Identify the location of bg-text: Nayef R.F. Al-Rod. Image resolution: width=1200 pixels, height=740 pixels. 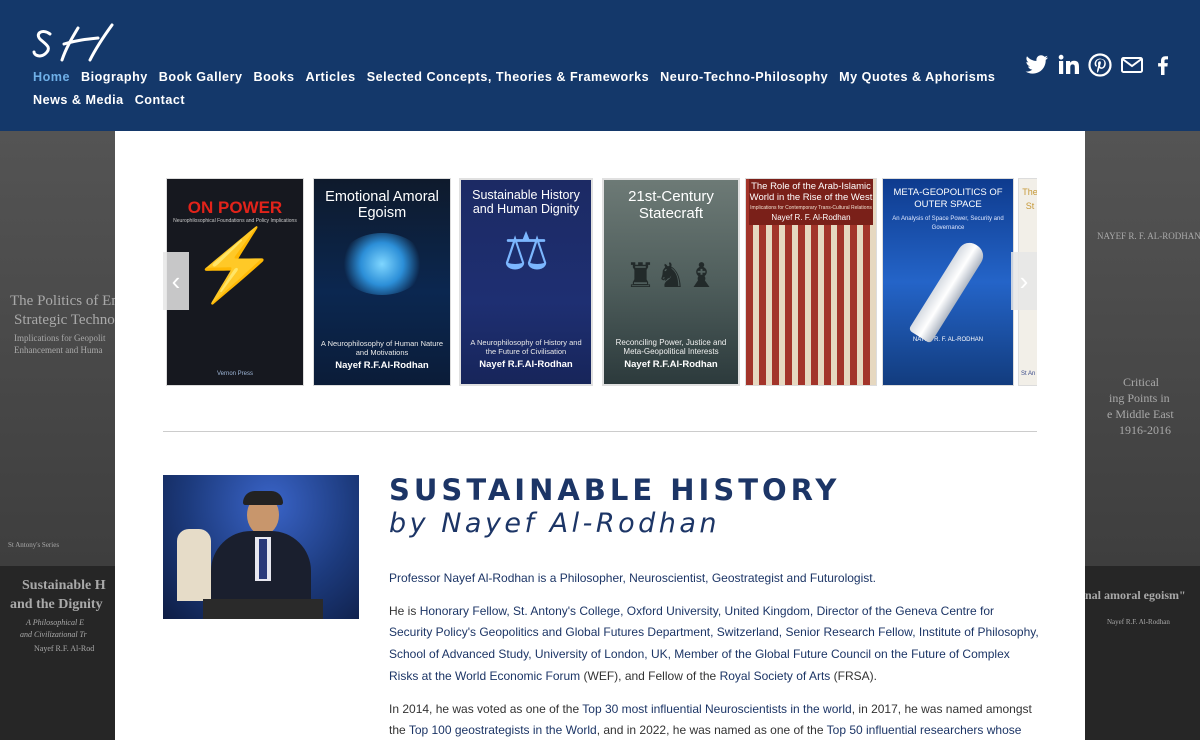
(64, 648).